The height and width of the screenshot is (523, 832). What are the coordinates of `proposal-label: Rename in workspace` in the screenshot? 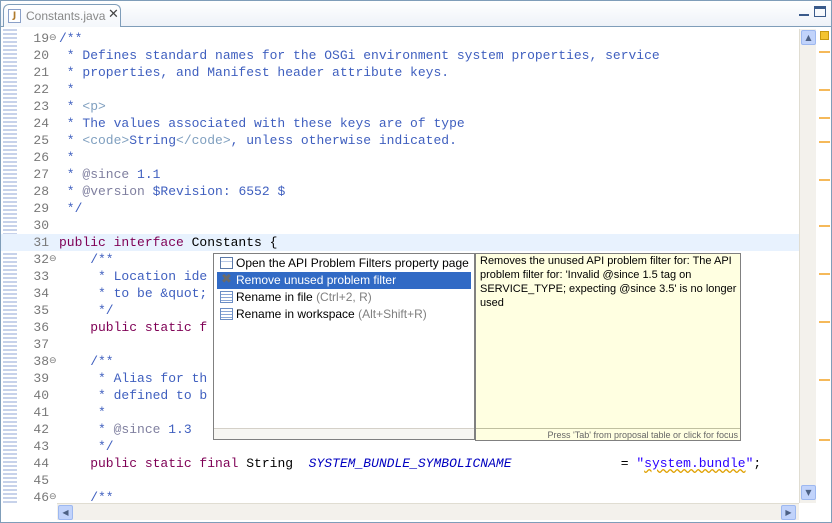 It's located at (295, 314).